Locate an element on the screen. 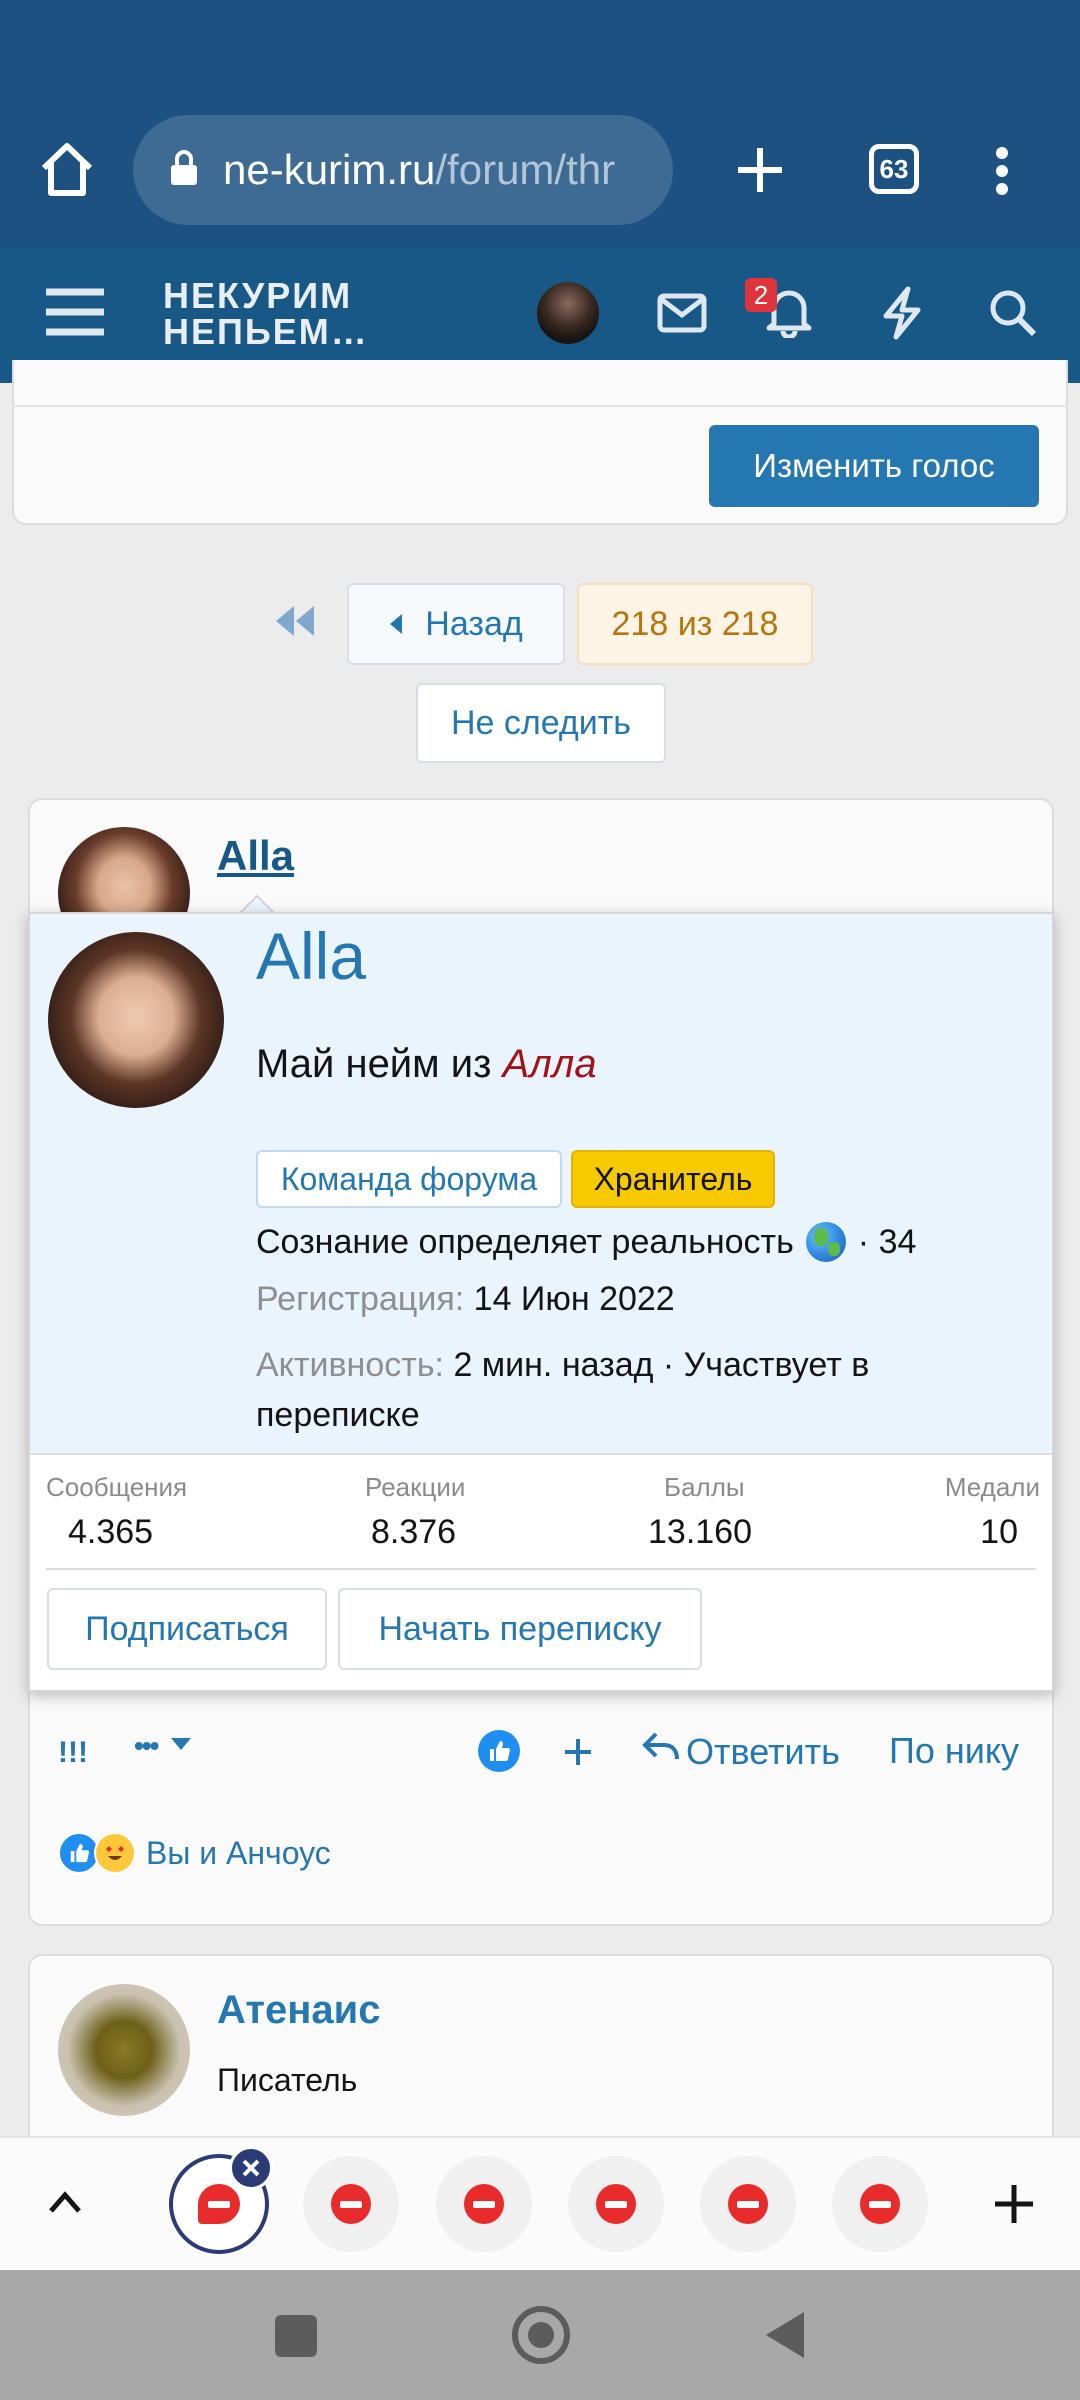 This screenshot has width=1080, height=2400. page-status: 218 из 218 is located at coordinates (695, 624).